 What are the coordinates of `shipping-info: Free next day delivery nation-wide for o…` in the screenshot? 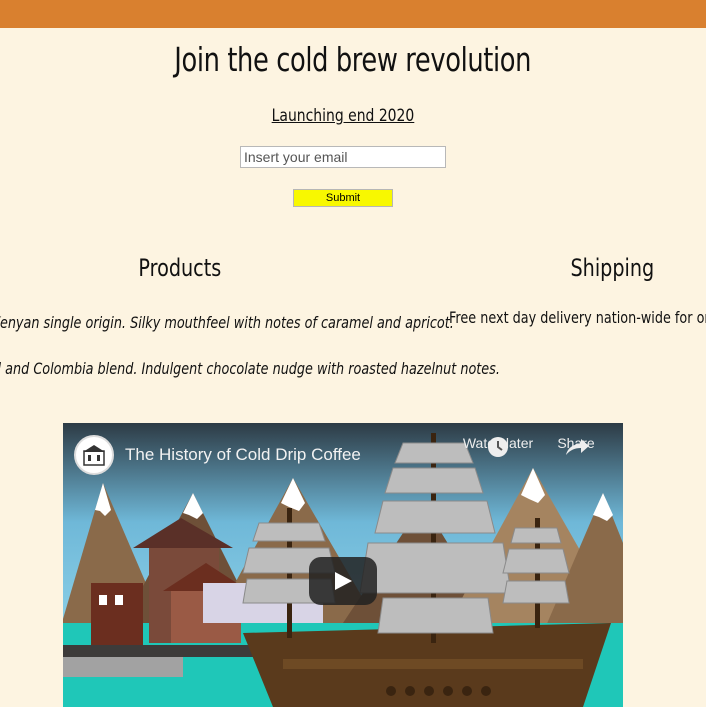 It's located at (577, 318).